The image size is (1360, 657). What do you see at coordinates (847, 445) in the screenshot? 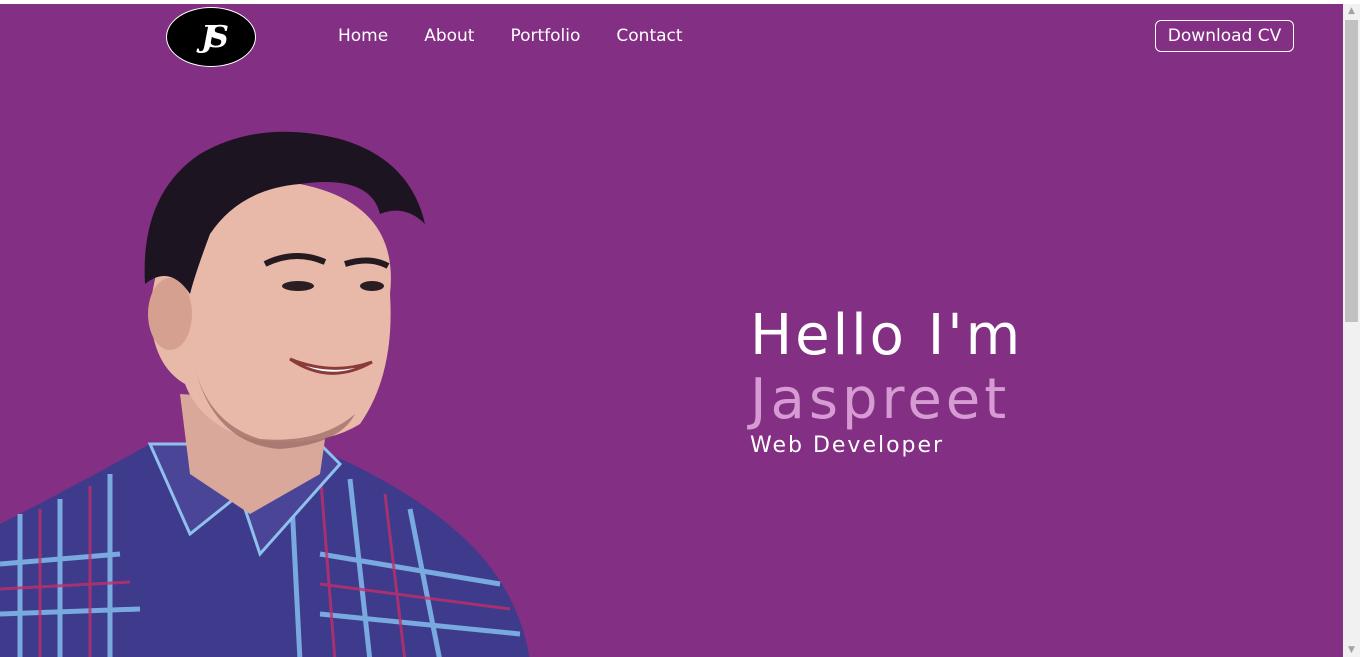
I see `hero-role: Web Developer` at bounding box center [847, 445].